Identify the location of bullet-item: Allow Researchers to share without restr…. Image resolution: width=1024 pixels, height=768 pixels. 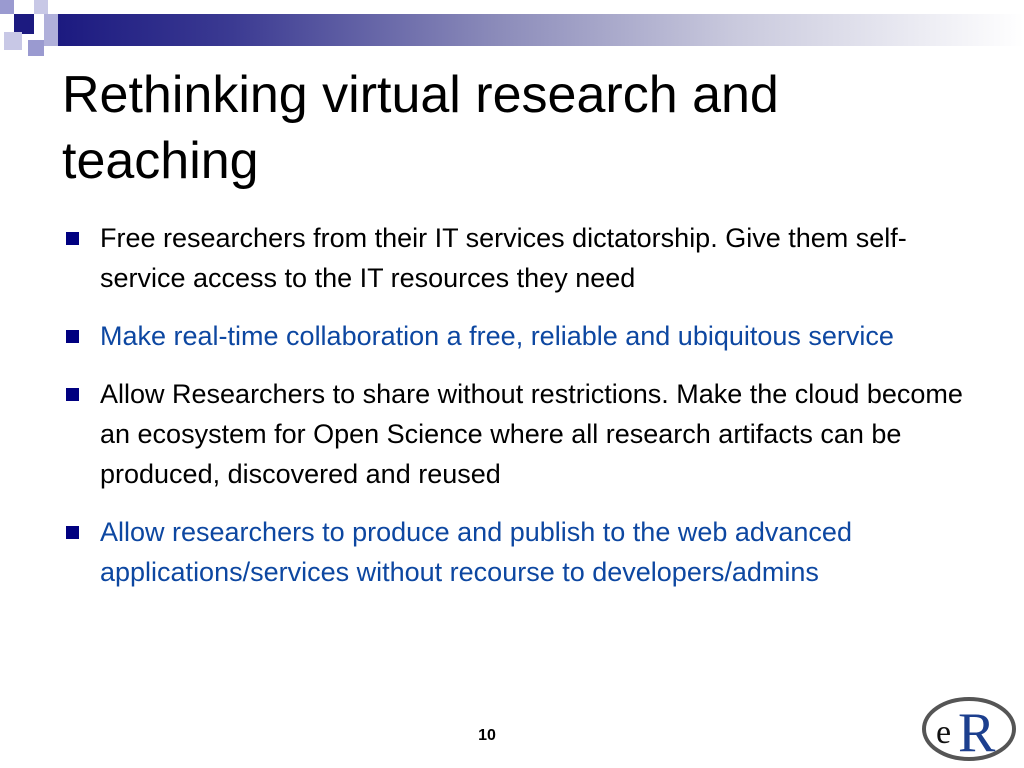
(517, 434).